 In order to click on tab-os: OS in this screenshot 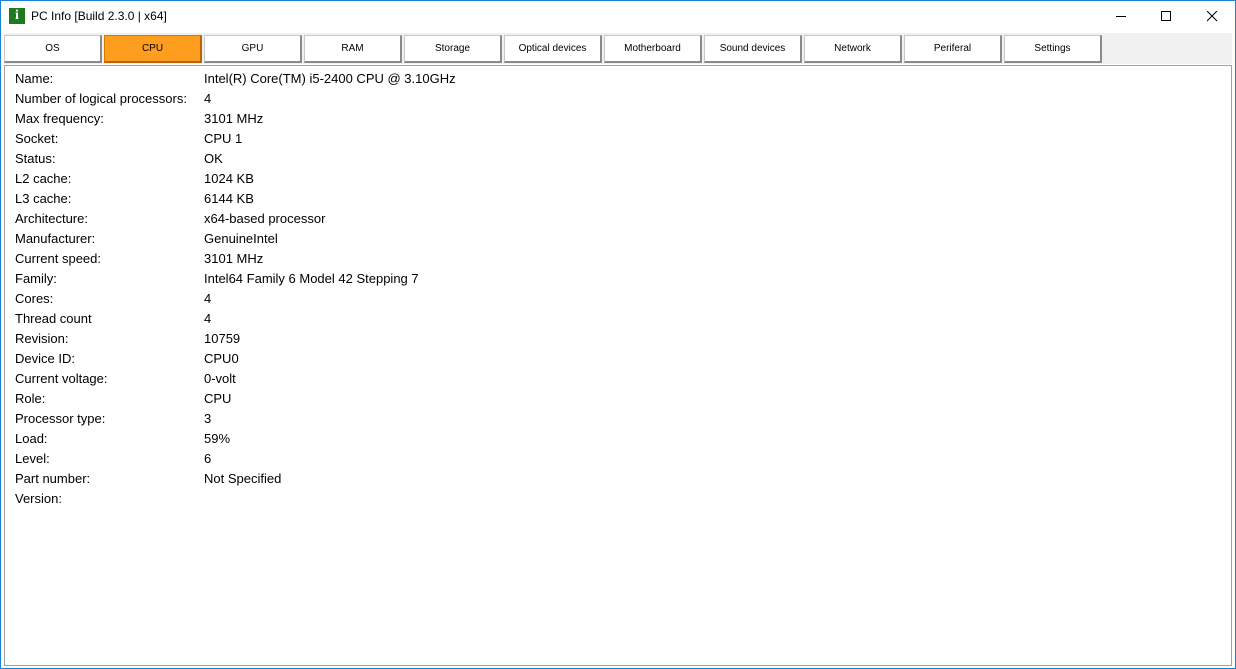, I will do `click(53, 49)`.